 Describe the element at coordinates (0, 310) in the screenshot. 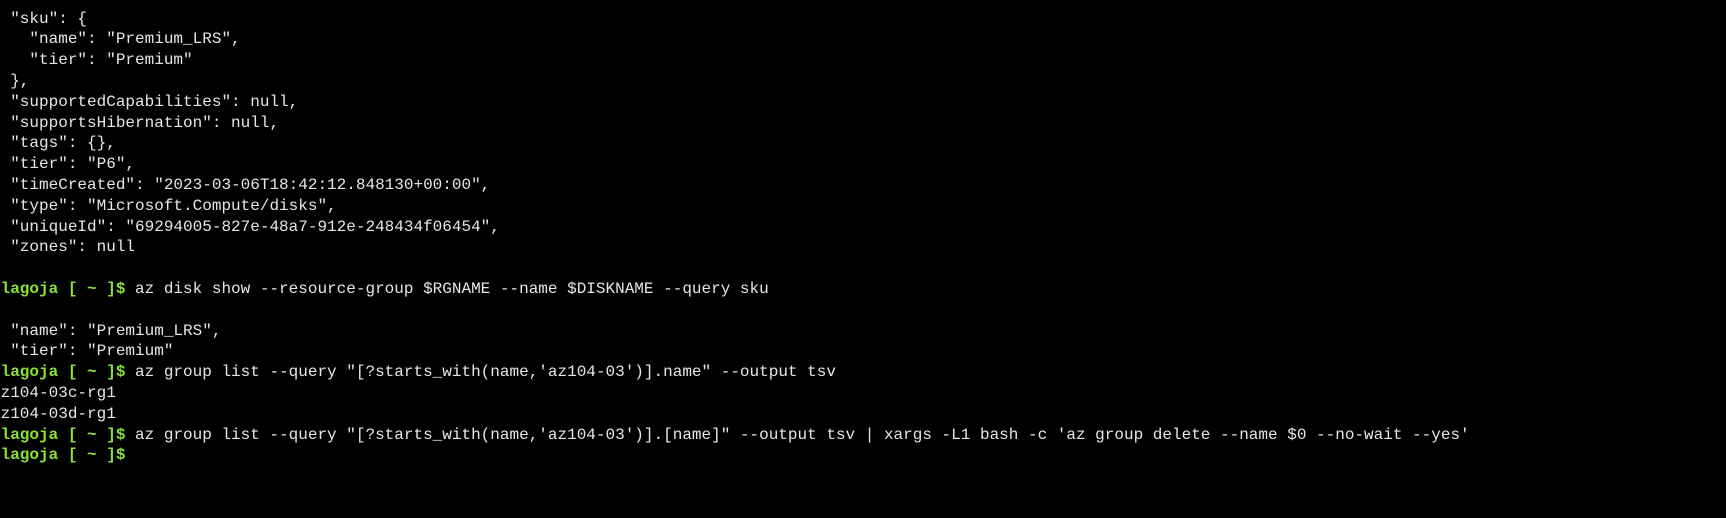

I see `output-line: {` at that location.